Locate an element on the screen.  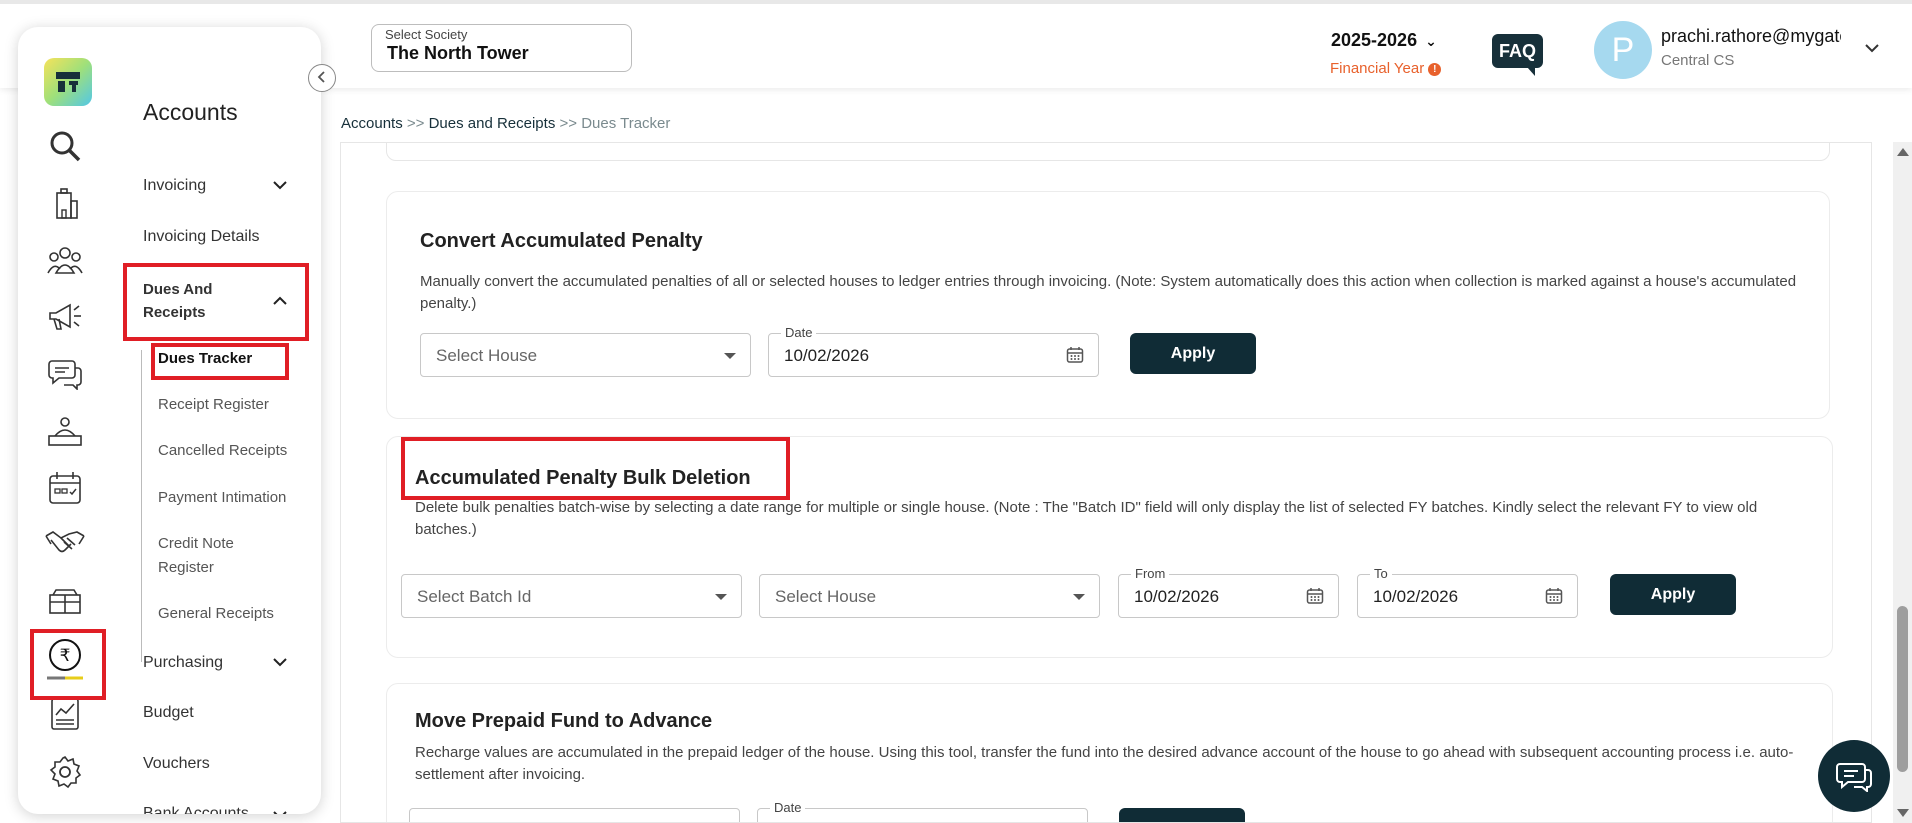
financial-year-label: Financial Year! is located at coordinates (1386, 68).